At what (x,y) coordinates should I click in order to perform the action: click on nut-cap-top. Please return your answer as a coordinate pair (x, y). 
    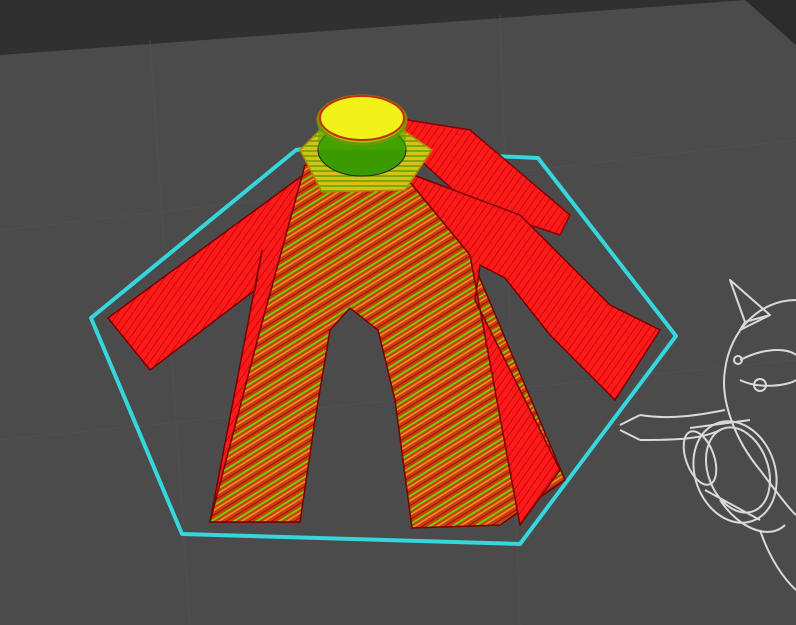
    Looking at the image, I should click on (362, 118).